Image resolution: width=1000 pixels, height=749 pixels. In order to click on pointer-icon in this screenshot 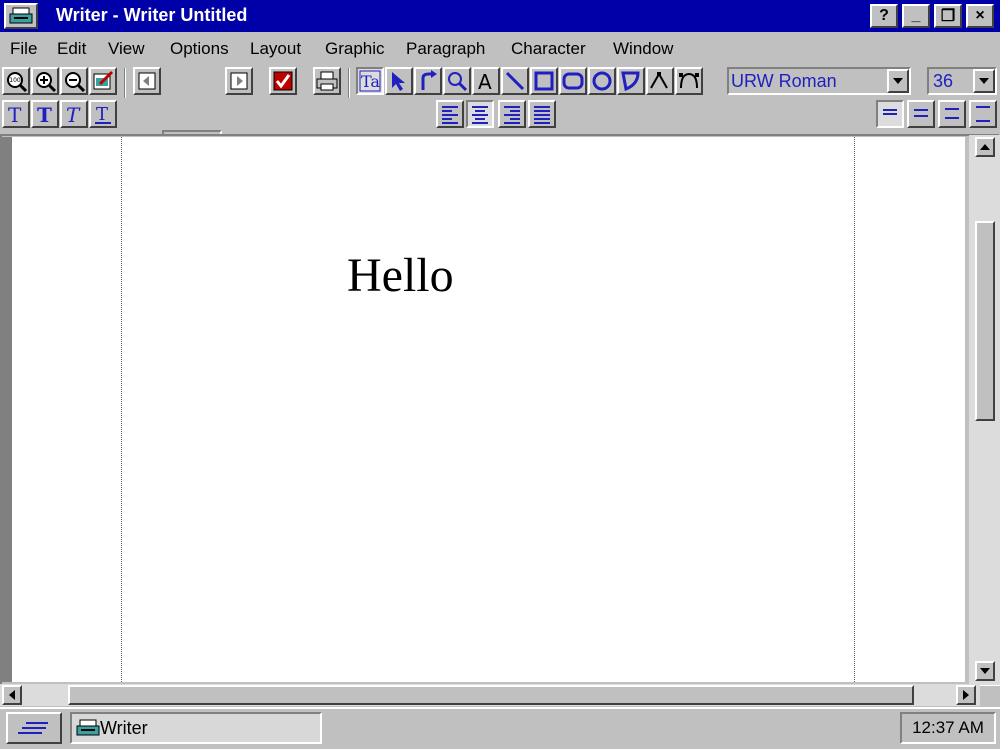, I will do `click(399, 81)`.